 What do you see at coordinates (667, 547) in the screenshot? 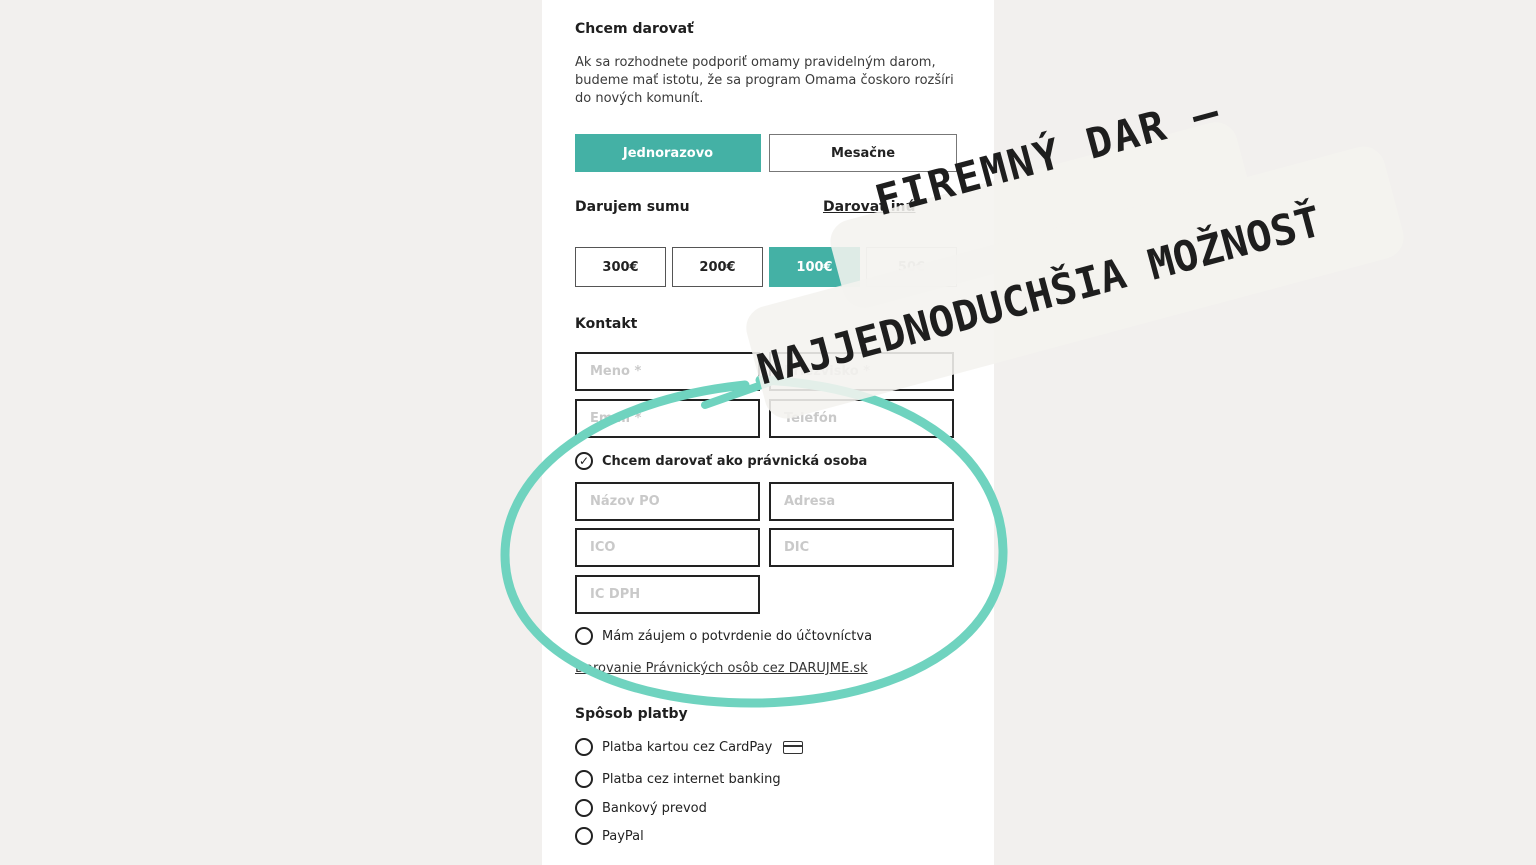
I see `ico-field` at bounding box center [667, 547].